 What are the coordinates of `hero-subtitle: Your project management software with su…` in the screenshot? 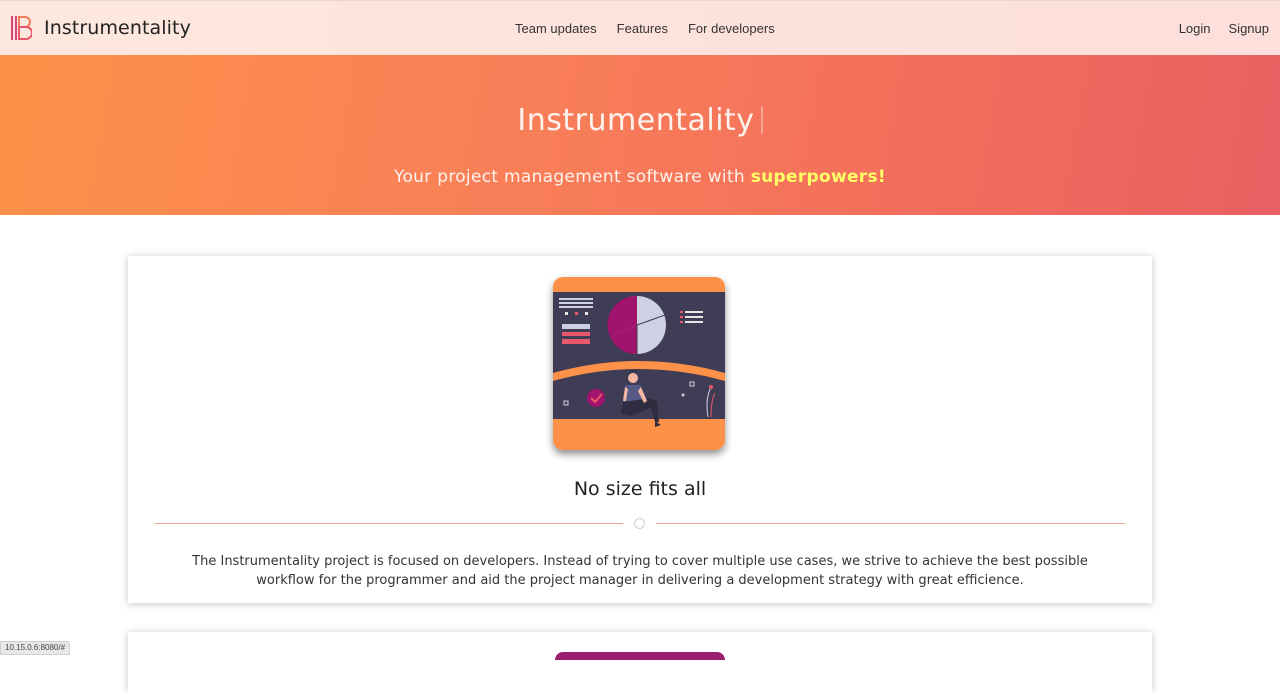 It's located at (640, 177).